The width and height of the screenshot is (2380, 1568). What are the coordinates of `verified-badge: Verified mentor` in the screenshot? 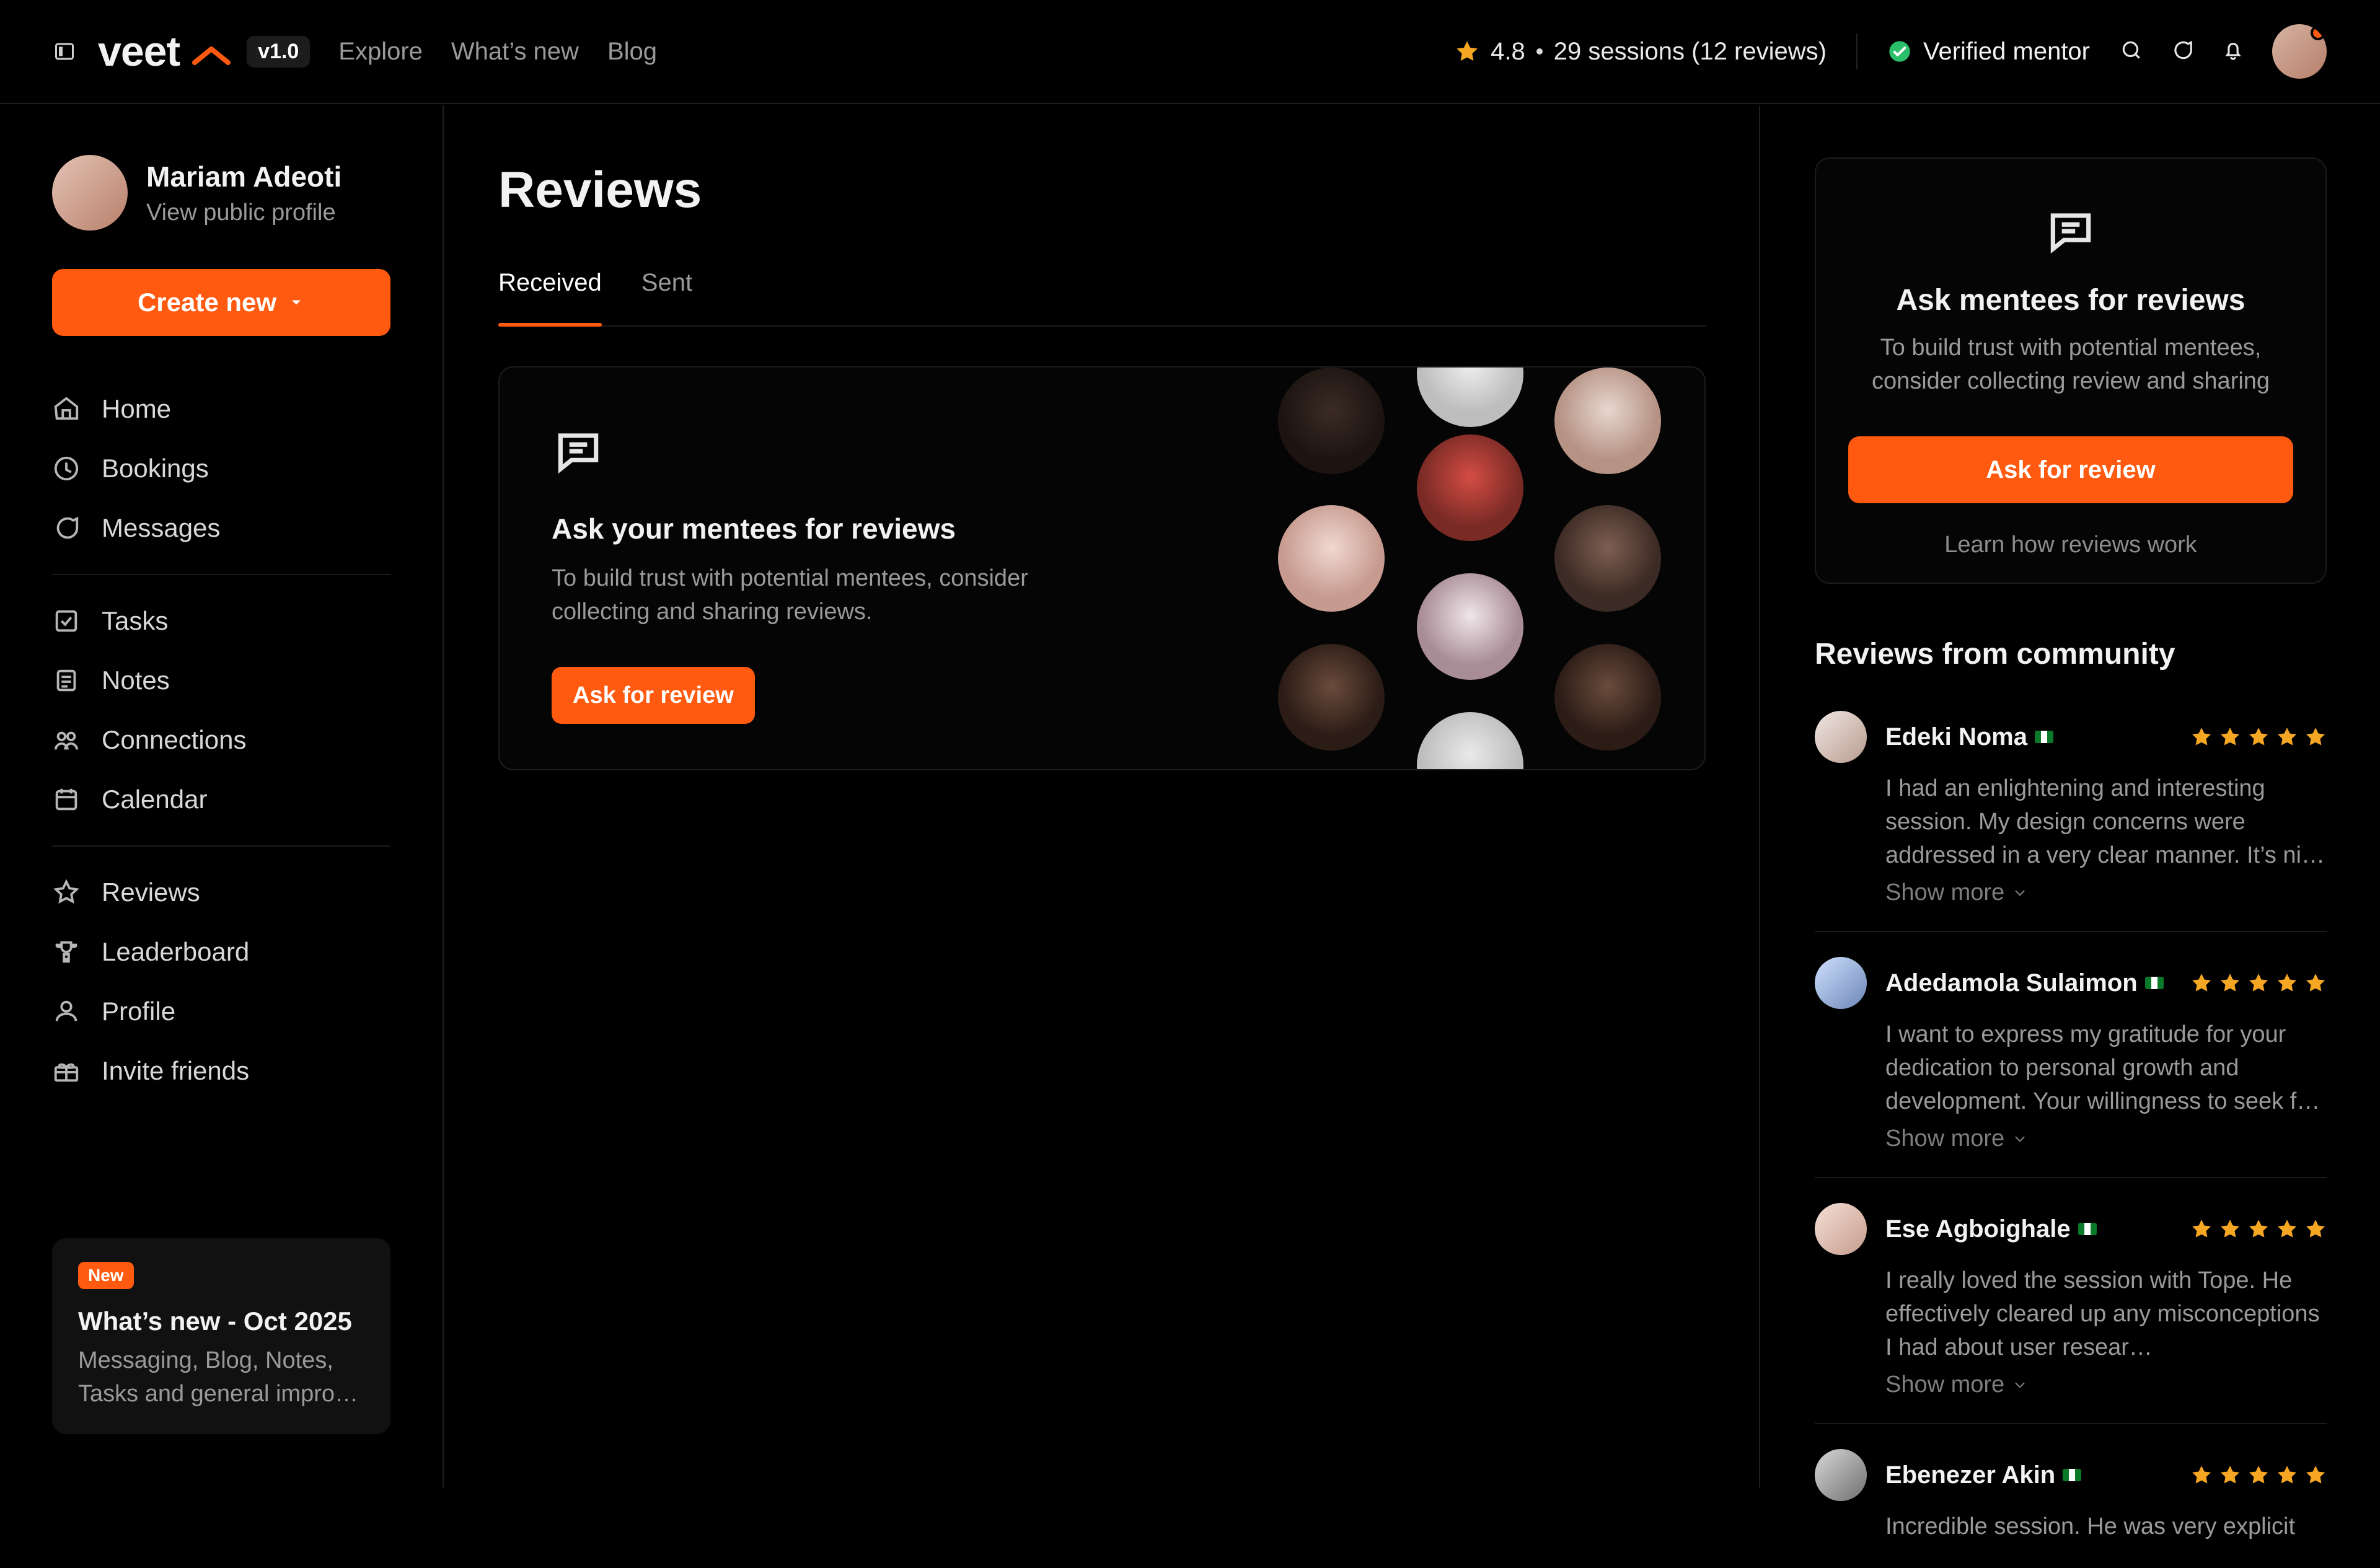 It's located at (1988, 52).